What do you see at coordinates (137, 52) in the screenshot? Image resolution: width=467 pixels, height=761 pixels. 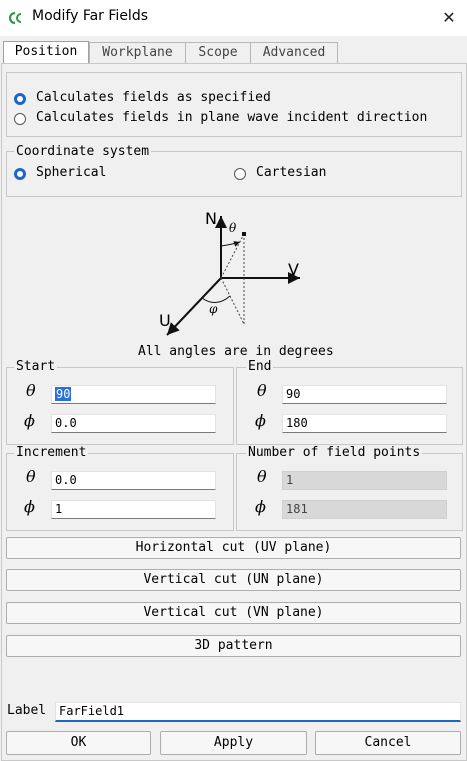 I see `tab-workplane: Workplane` at bounding box center [137, 52].